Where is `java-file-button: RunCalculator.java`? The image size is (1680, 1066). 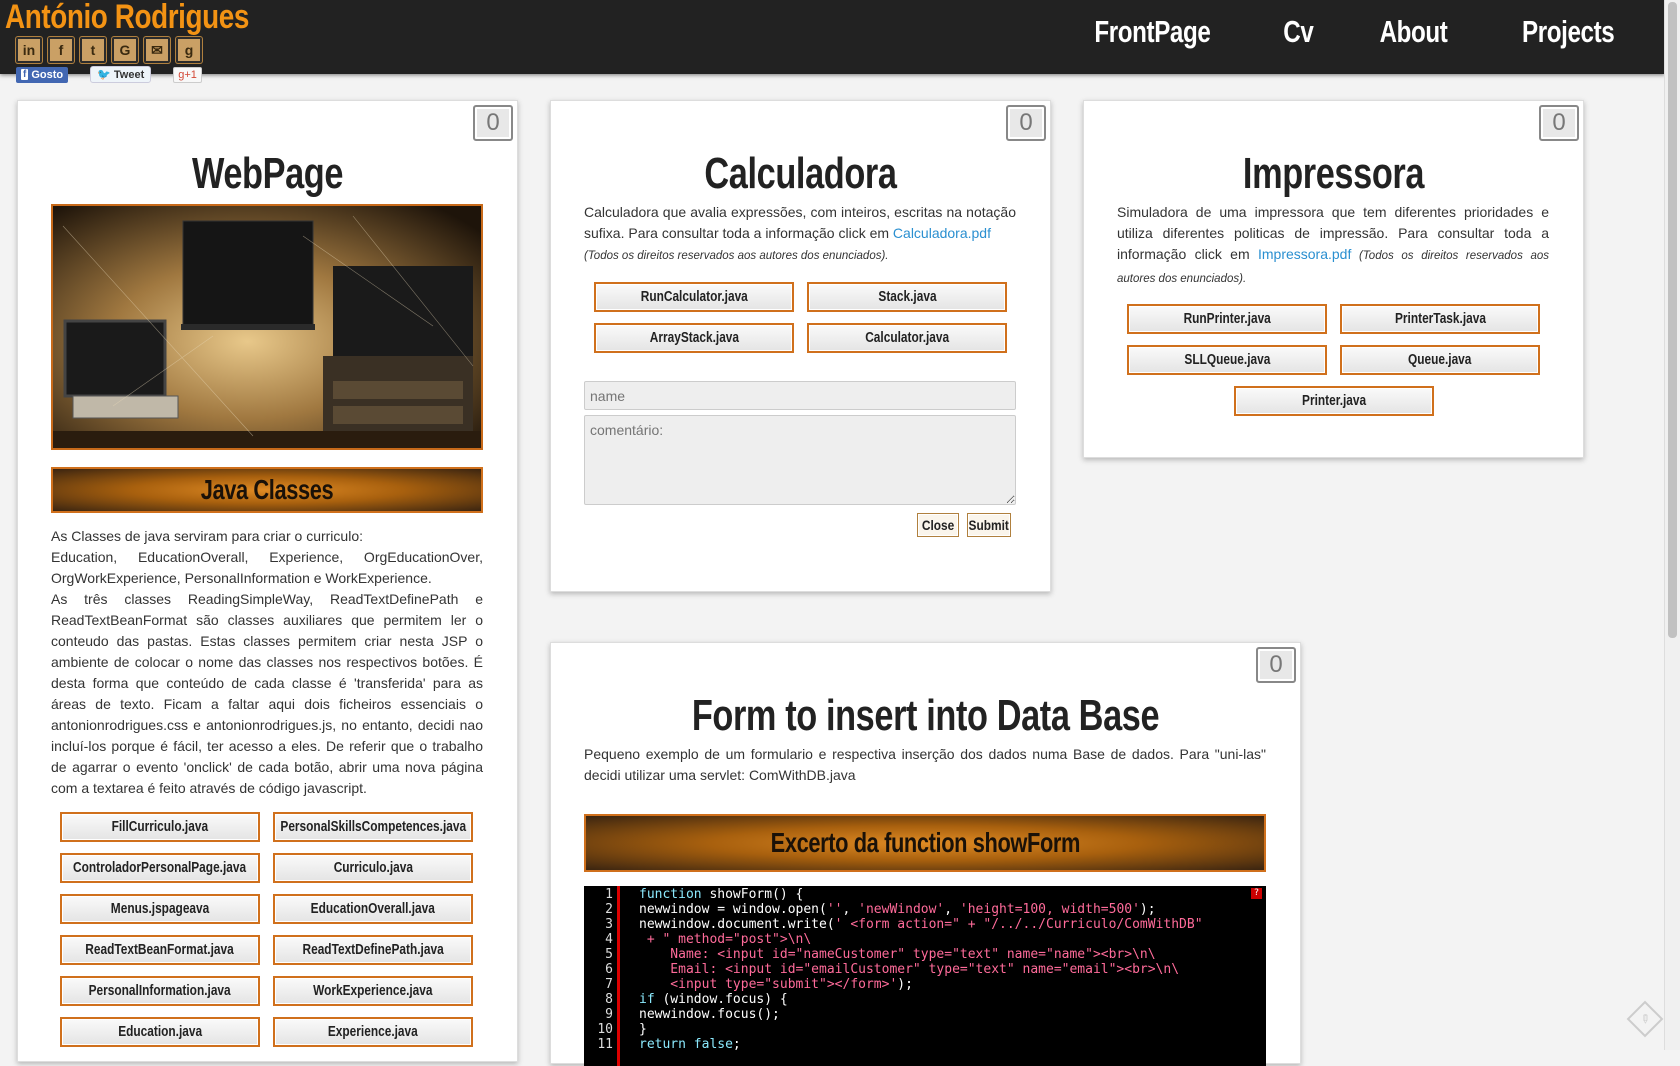
java-file-button: RunCalculator.java is located at coordinates (694, 297).